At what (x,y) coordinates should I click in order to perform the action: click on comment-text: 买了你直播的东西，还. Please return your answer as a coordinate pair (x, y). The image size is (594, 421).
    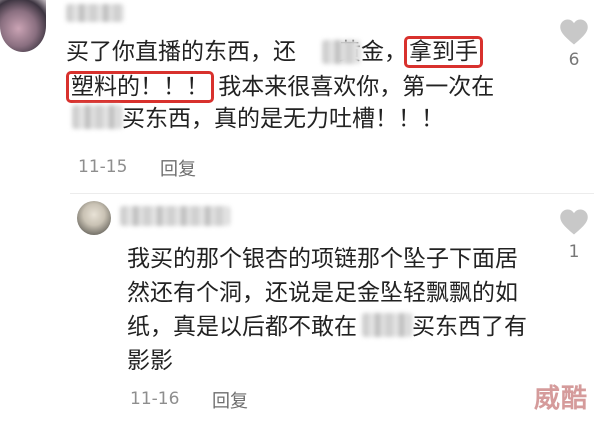
    Looking at the image, I should click on (181, 52).